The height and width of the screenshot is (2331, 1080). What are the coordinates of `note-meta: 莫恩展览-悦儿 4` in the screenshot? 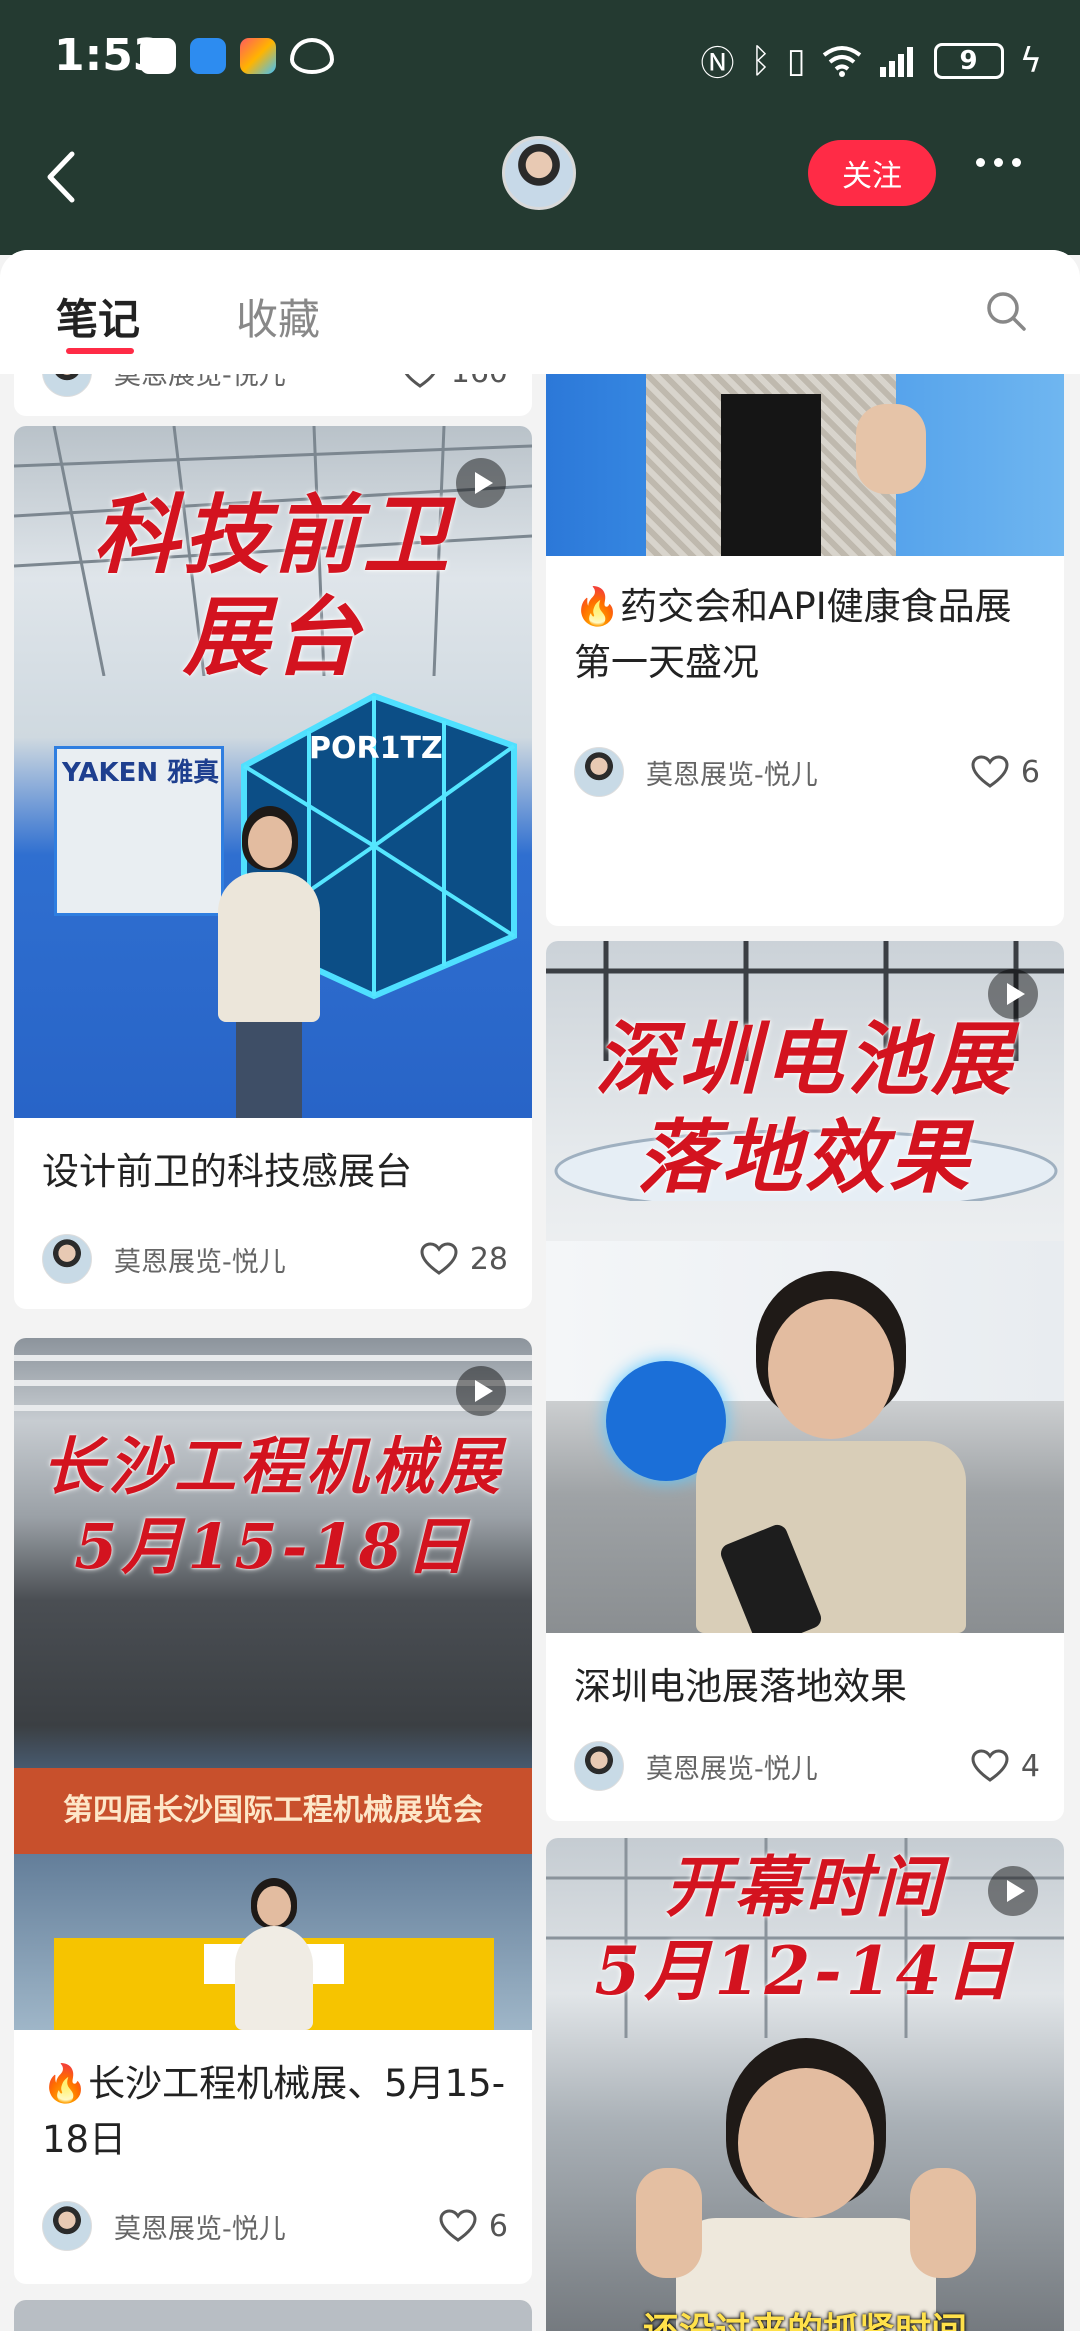 It's located at (807, 1766).